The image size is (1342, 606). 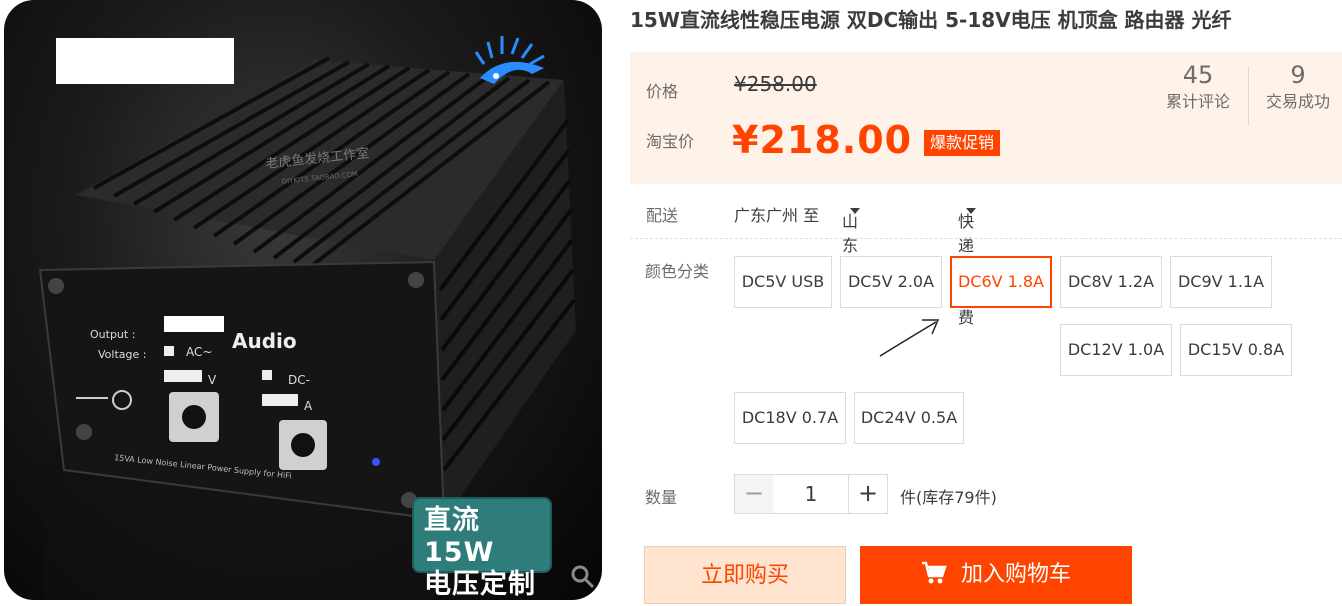 I want to click on add-to-cart-label: 加入购物车, so click(x=1015, y=574).